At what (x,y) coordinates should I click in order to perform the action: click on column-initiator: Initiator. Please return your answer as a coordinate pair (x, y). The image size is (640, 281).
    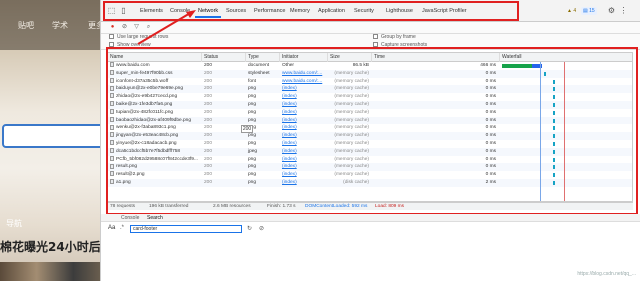
    Looking at the image, I should click on (304, 57).